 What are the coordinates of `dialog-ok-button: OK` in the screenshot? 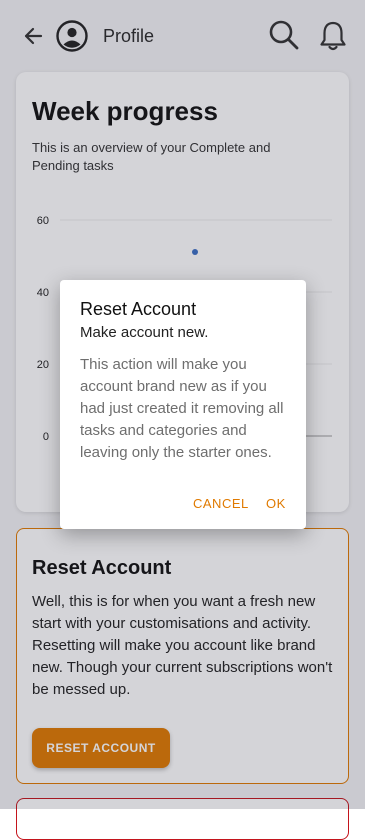 It's located at (276, 503).